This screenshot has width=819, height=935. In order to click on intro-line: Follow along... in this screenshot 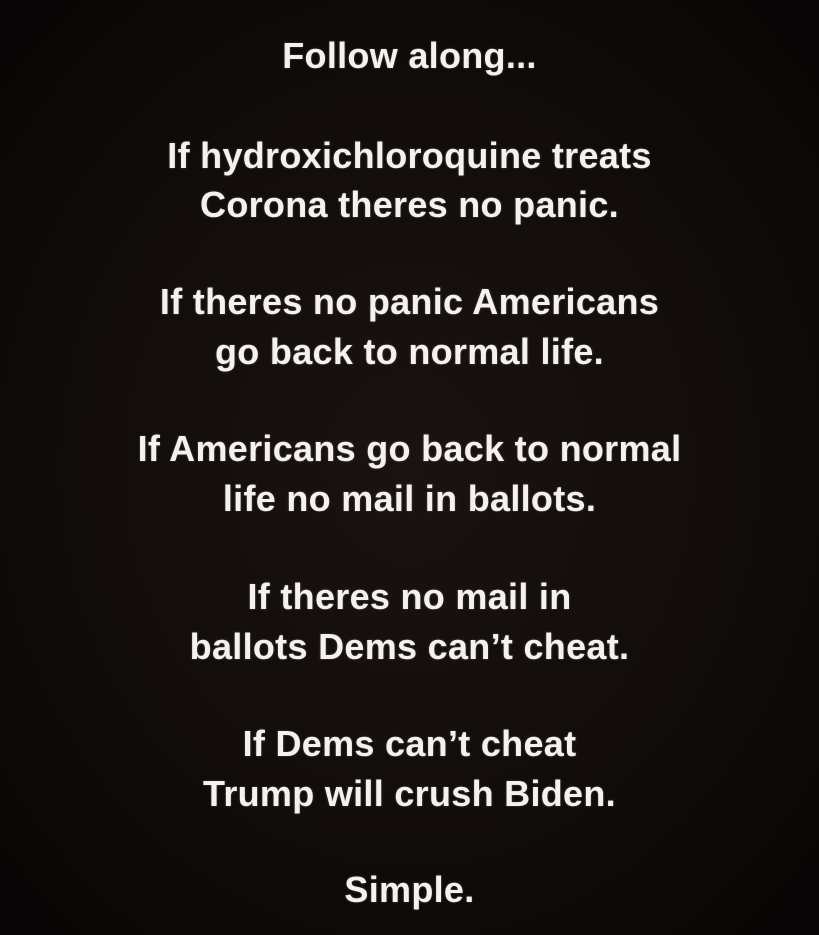, I will do `click(409, 55)`.